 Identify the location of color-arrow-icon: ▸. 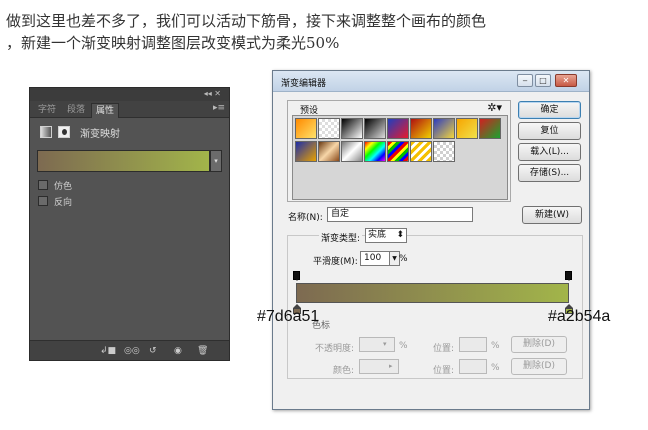
(391, 366).